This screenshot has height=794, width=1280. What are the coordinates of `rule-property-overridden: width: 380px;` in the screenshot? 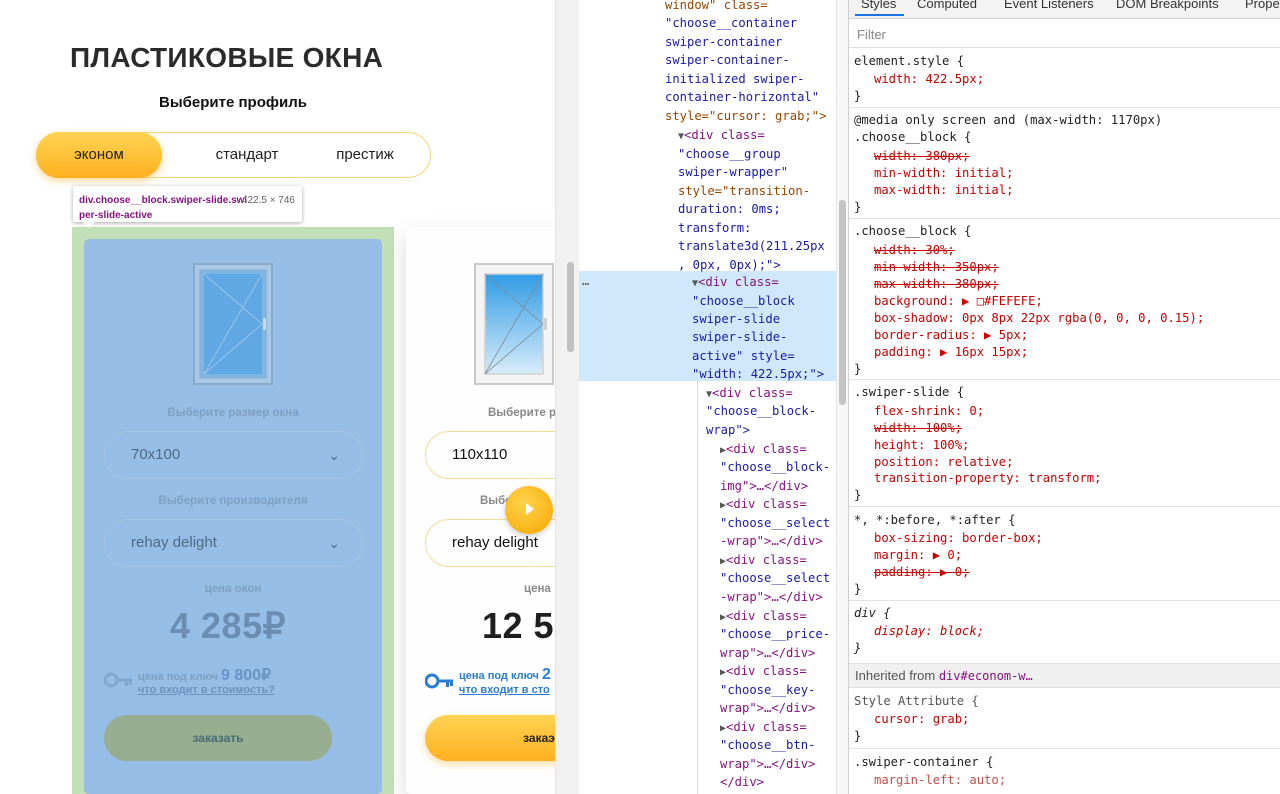 It's located at (921, 156).